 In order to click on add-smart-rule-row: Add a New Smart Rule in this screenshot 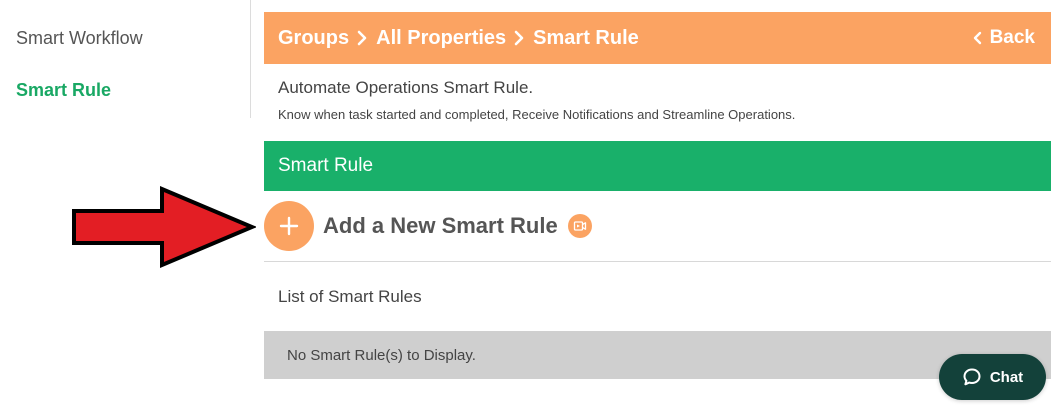, I will do `click(657, 226)`.